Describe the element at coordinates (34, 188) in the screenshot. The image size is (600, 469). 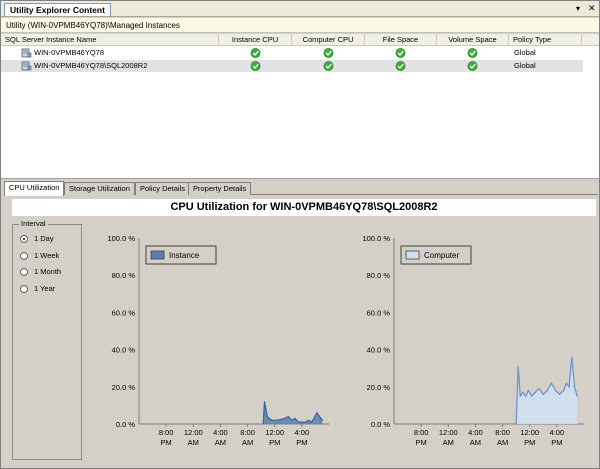
I see `tab-cpu-utilization: CPU Utilization` at that location.